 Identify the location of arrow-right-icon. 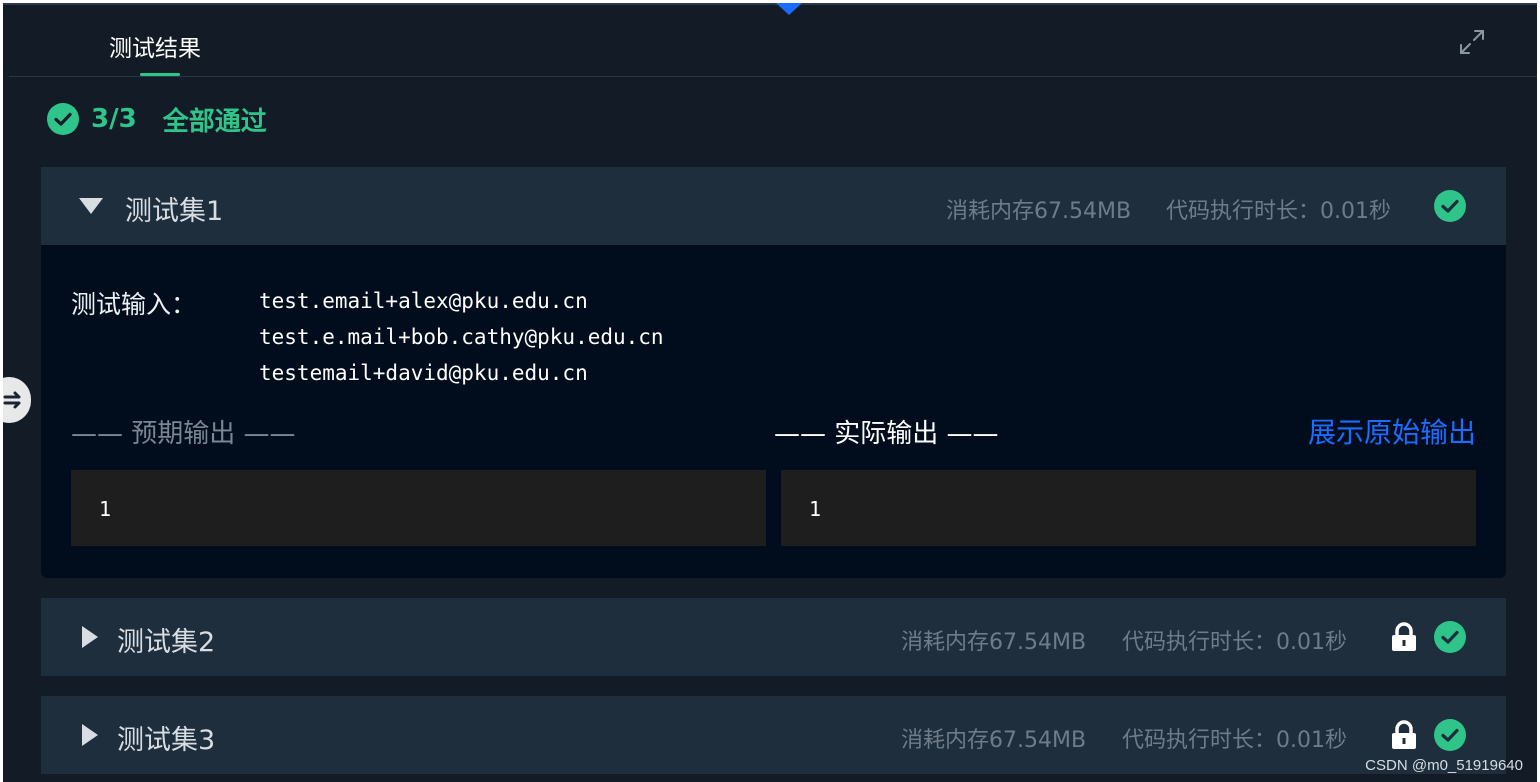
(12, 400).